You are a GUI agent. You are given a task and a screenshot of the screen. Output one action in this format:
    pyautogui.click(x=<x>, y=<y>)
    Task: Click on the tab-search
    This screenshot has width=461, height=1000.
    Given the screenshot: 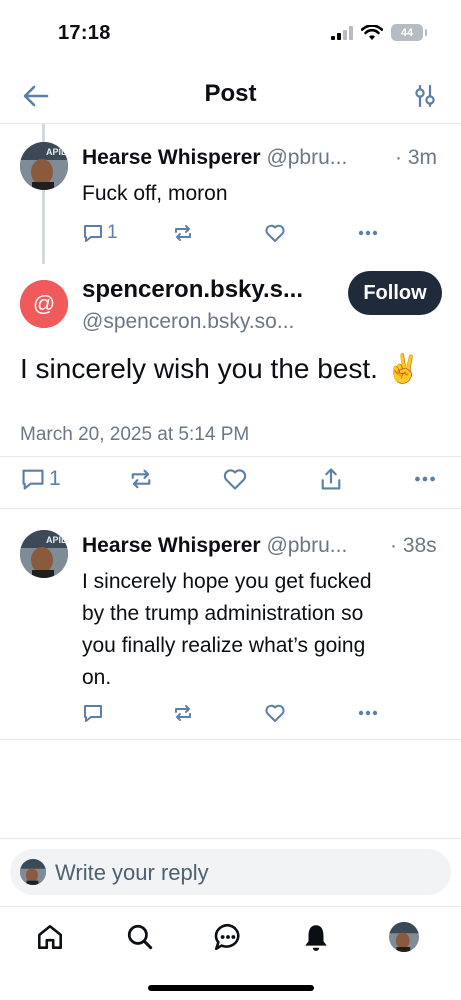 What is the action you would take?
    pyautogui.click(x=140, y=937)
    